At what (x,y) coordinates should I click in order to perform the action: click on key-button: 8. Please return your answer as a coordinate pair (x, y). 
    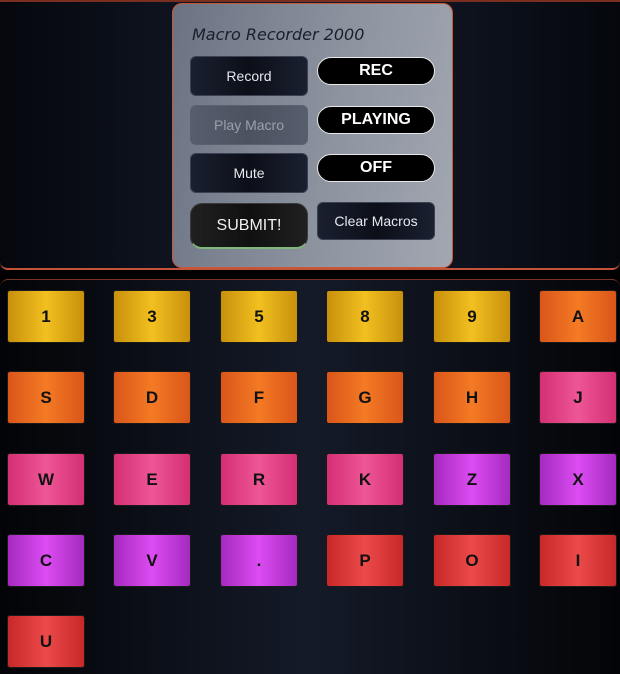
    Looking at the image, I should click on (365, 316).